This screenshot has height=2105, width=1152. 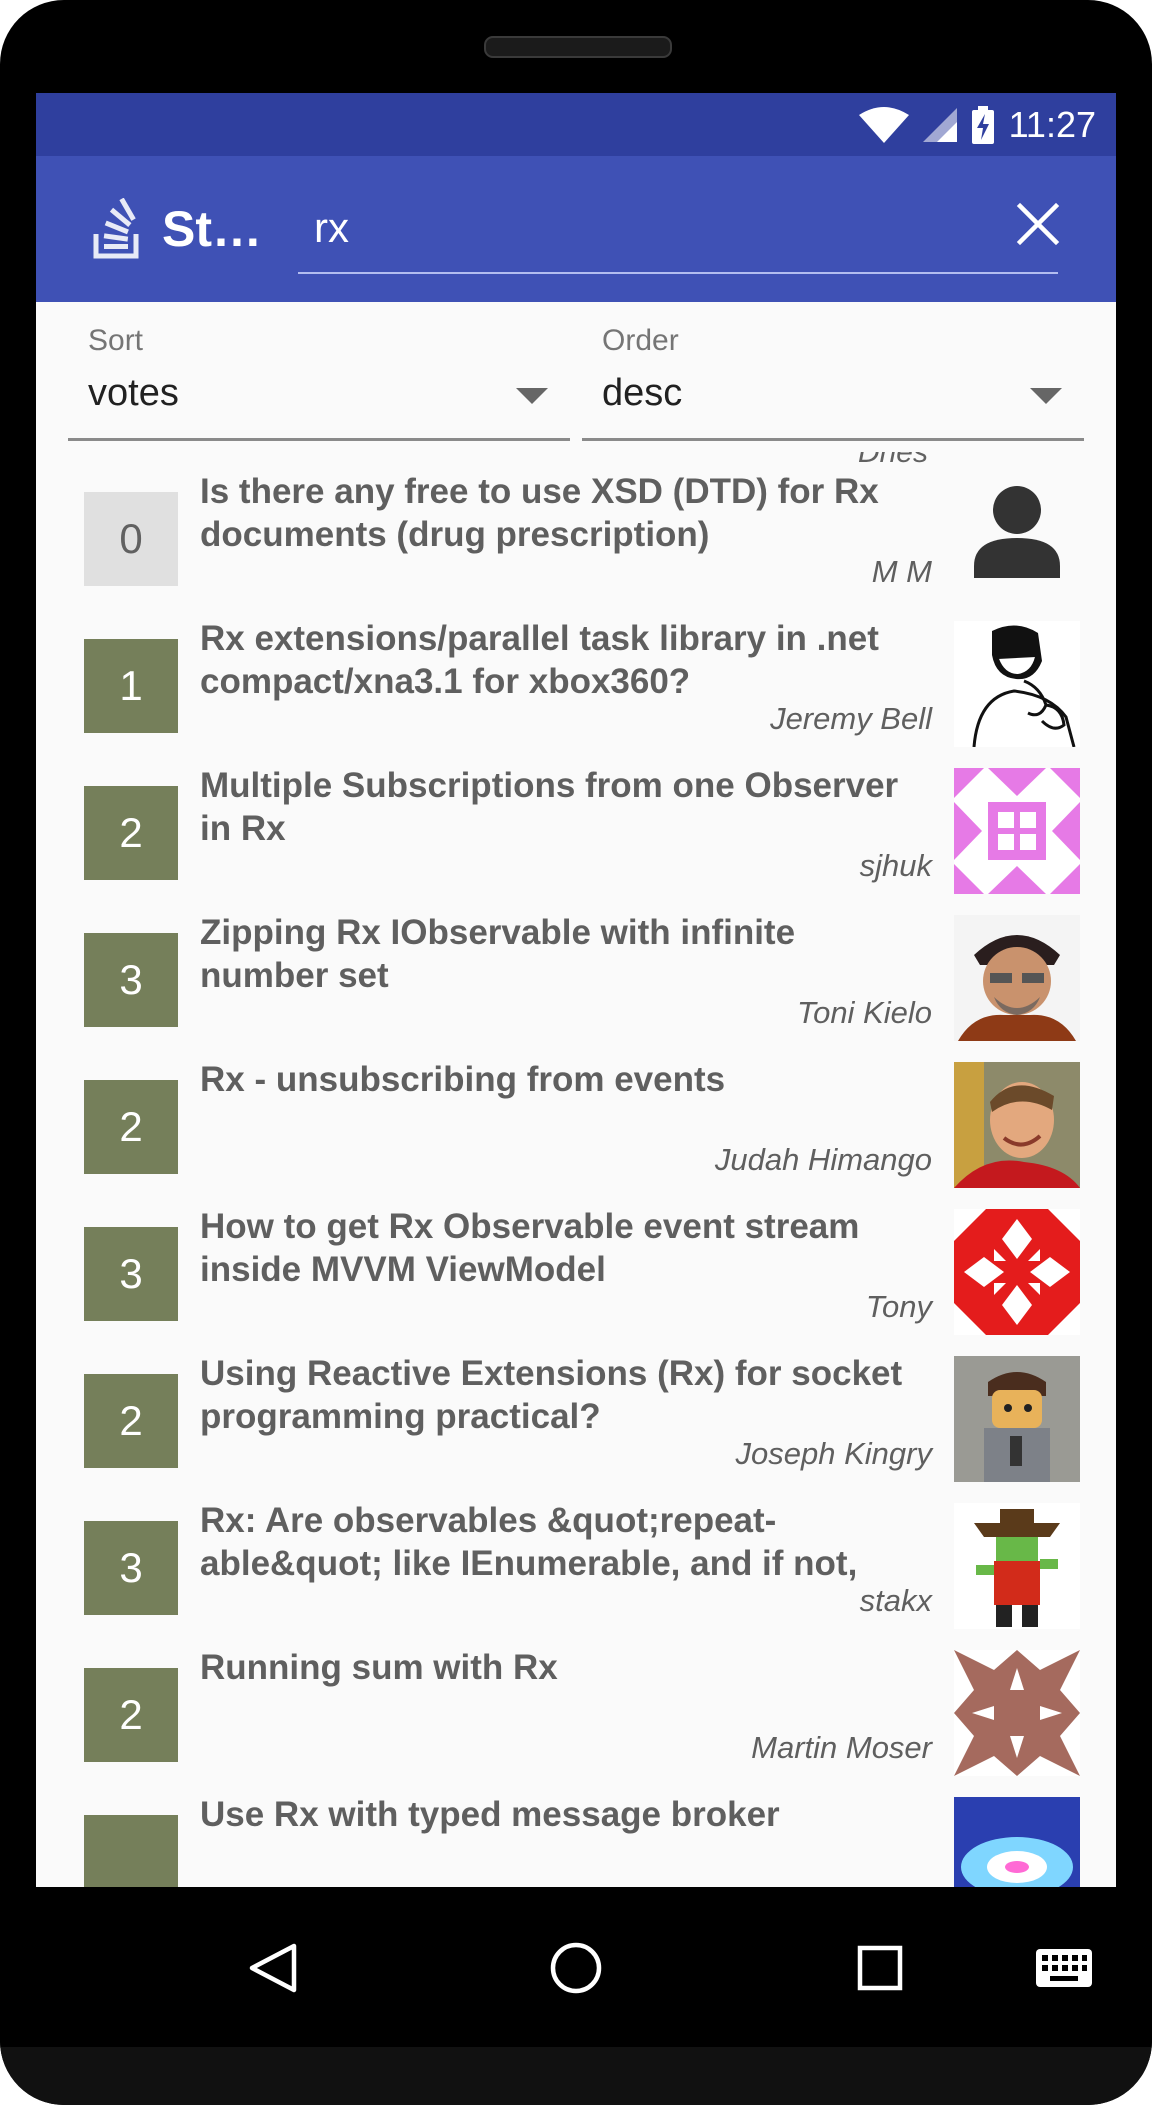 I want to click on question-row: 2 Running sum with Rx Martin Moser, so click(x=576, y=1702).